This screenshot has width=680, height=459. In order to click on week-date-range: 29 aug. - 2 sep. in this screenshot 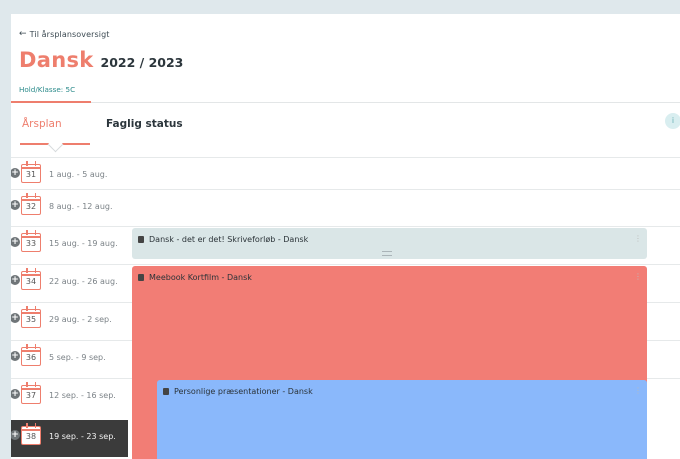, I will do `click(80, 319)`.